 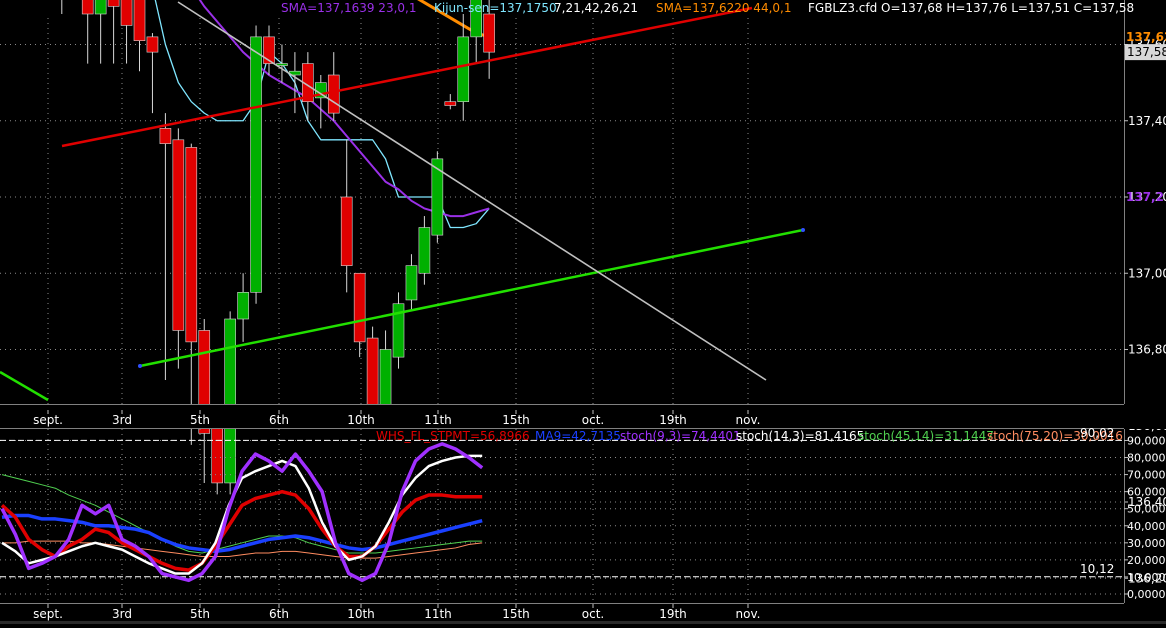 What do you see at coordinates (680, 436) in the screenshot?
I see `legend-stoch1: stoch(9,3)=74,4401` at bounding box center [680, 436].